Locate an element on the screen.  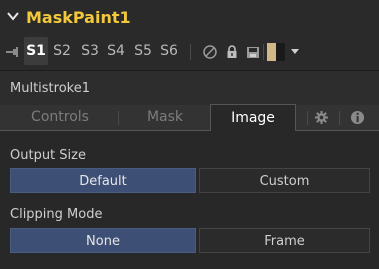
swatch-left-color is located at coordinates (271, 52).